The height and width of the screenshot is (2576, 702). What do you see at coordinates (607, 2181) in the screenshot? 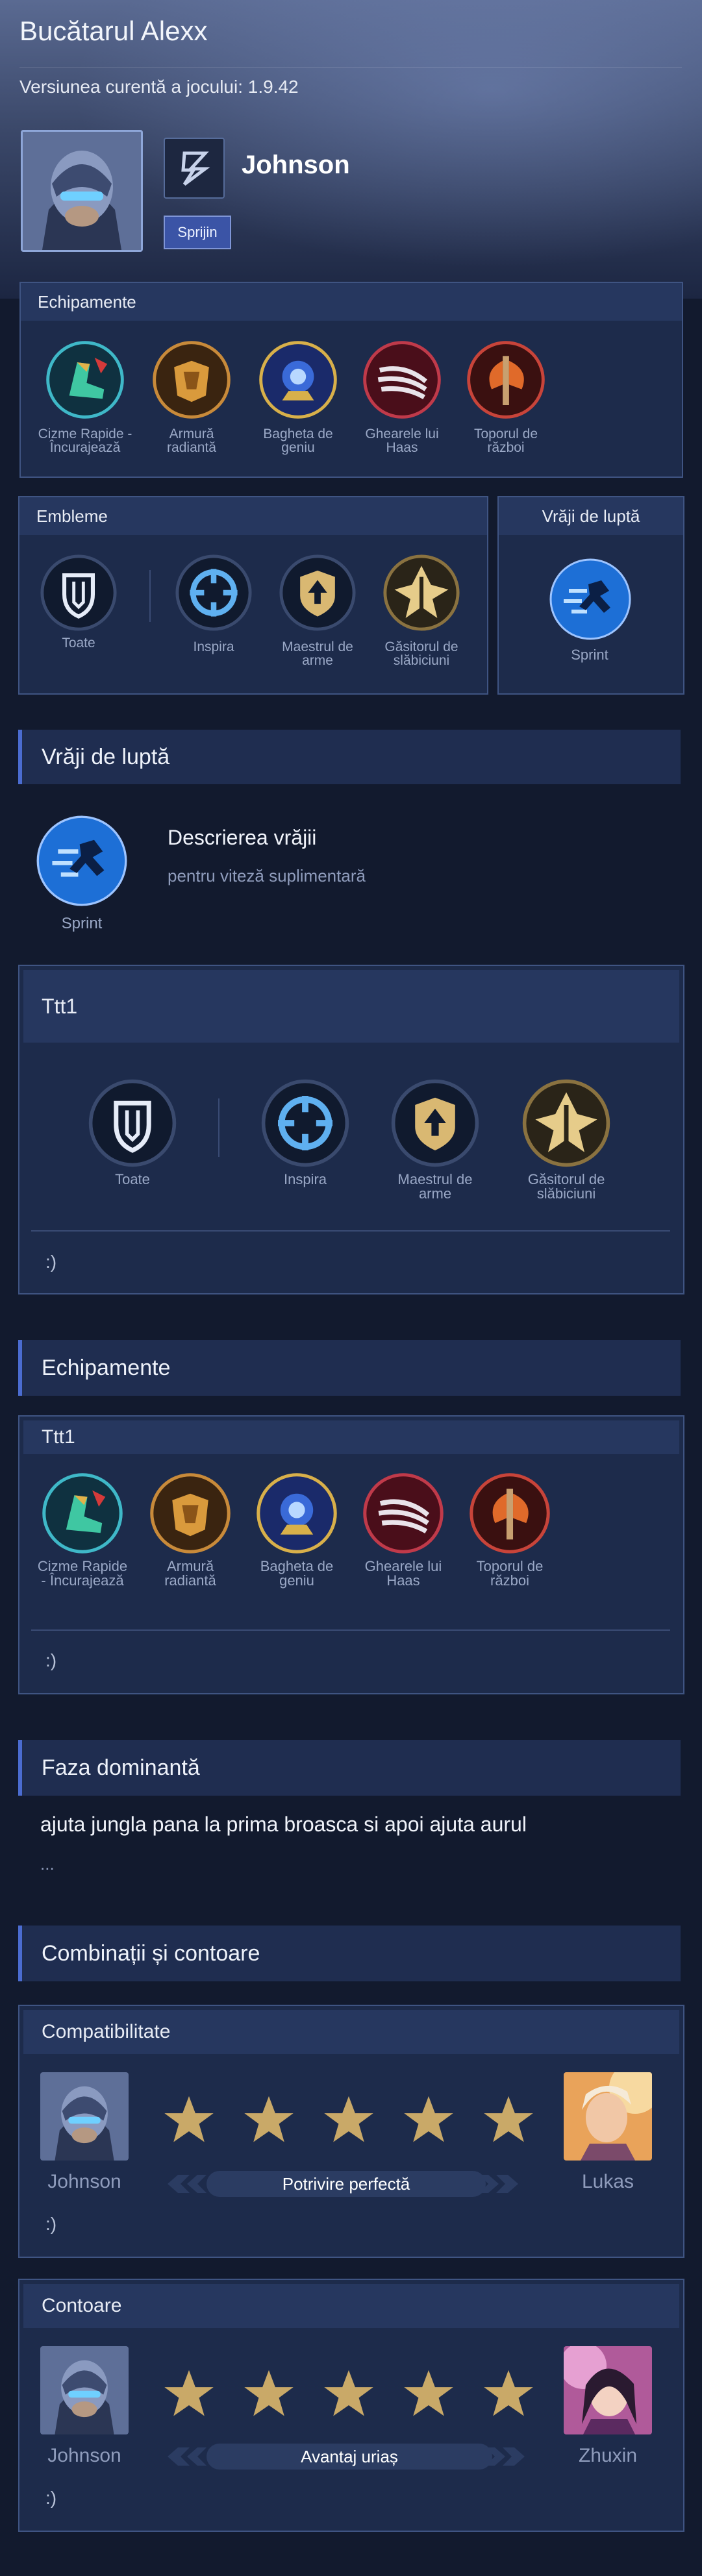
I see `right-hero-name: Lukas` at bounding box center [607, 2181].